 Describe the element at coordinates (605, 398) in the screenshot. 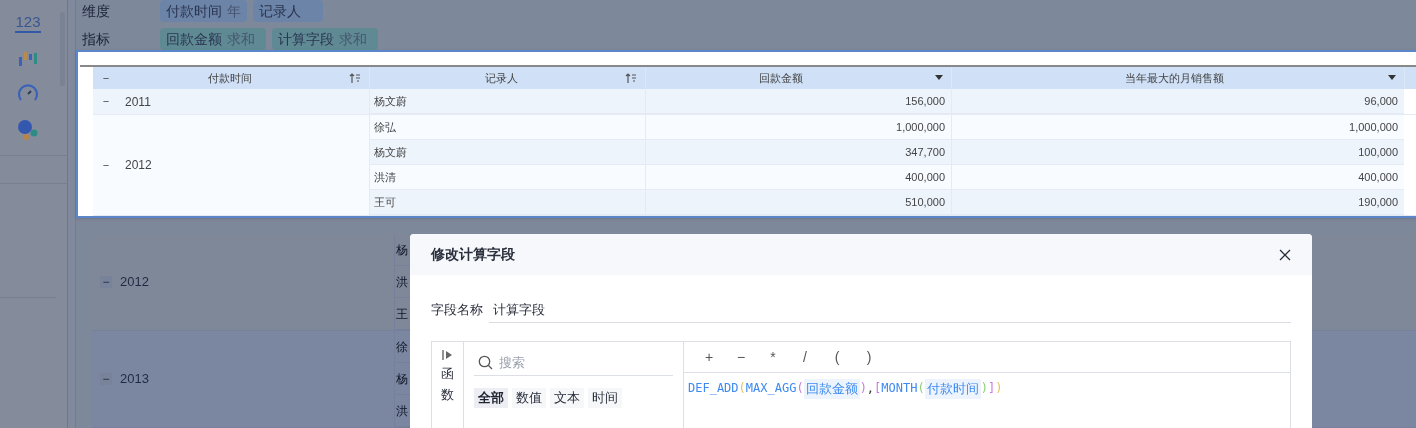

I see `category-tab: 时间` at that location.